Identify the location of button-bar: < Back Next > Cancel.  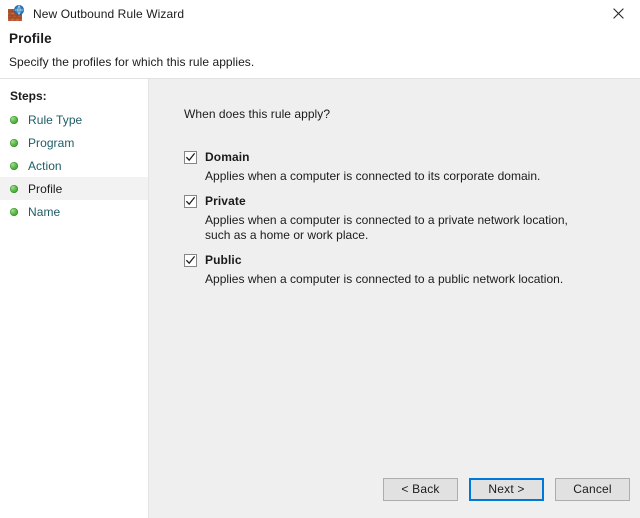
(394, 489).